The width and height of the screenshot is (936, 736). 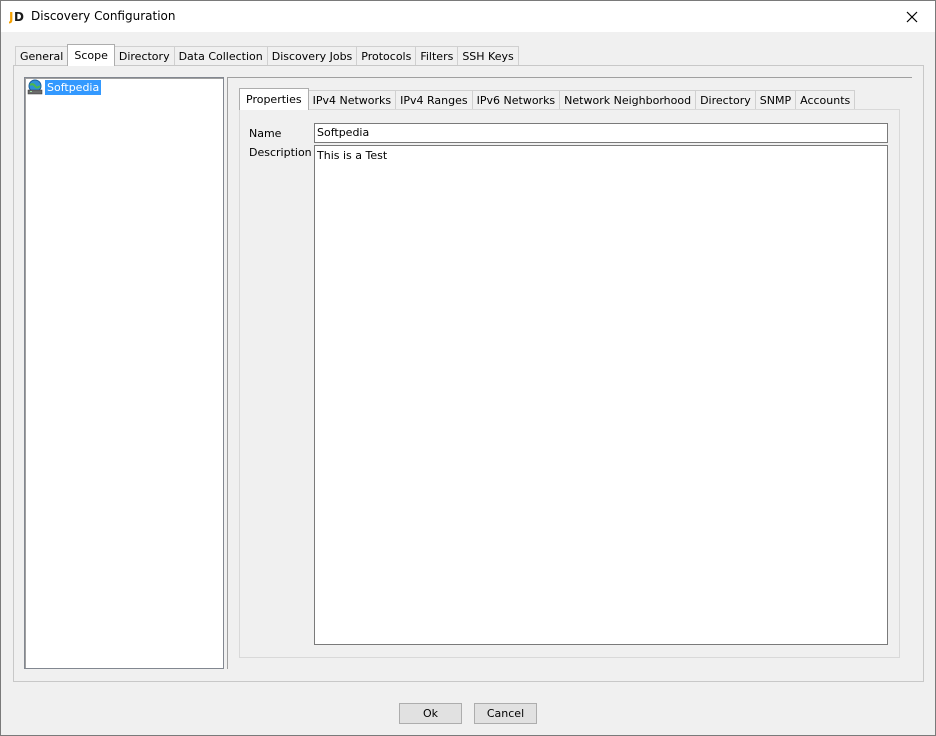 What do you see at coordinates (505, 713) in the screenshot?
I see `cancel-button: Cancel` at bounding box center [505, 713].